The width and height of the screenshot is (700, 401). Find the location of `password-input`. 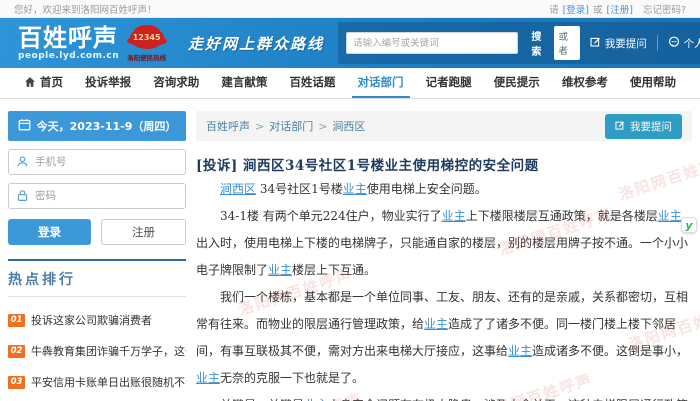

password-input is located at coordinates (106, 196).